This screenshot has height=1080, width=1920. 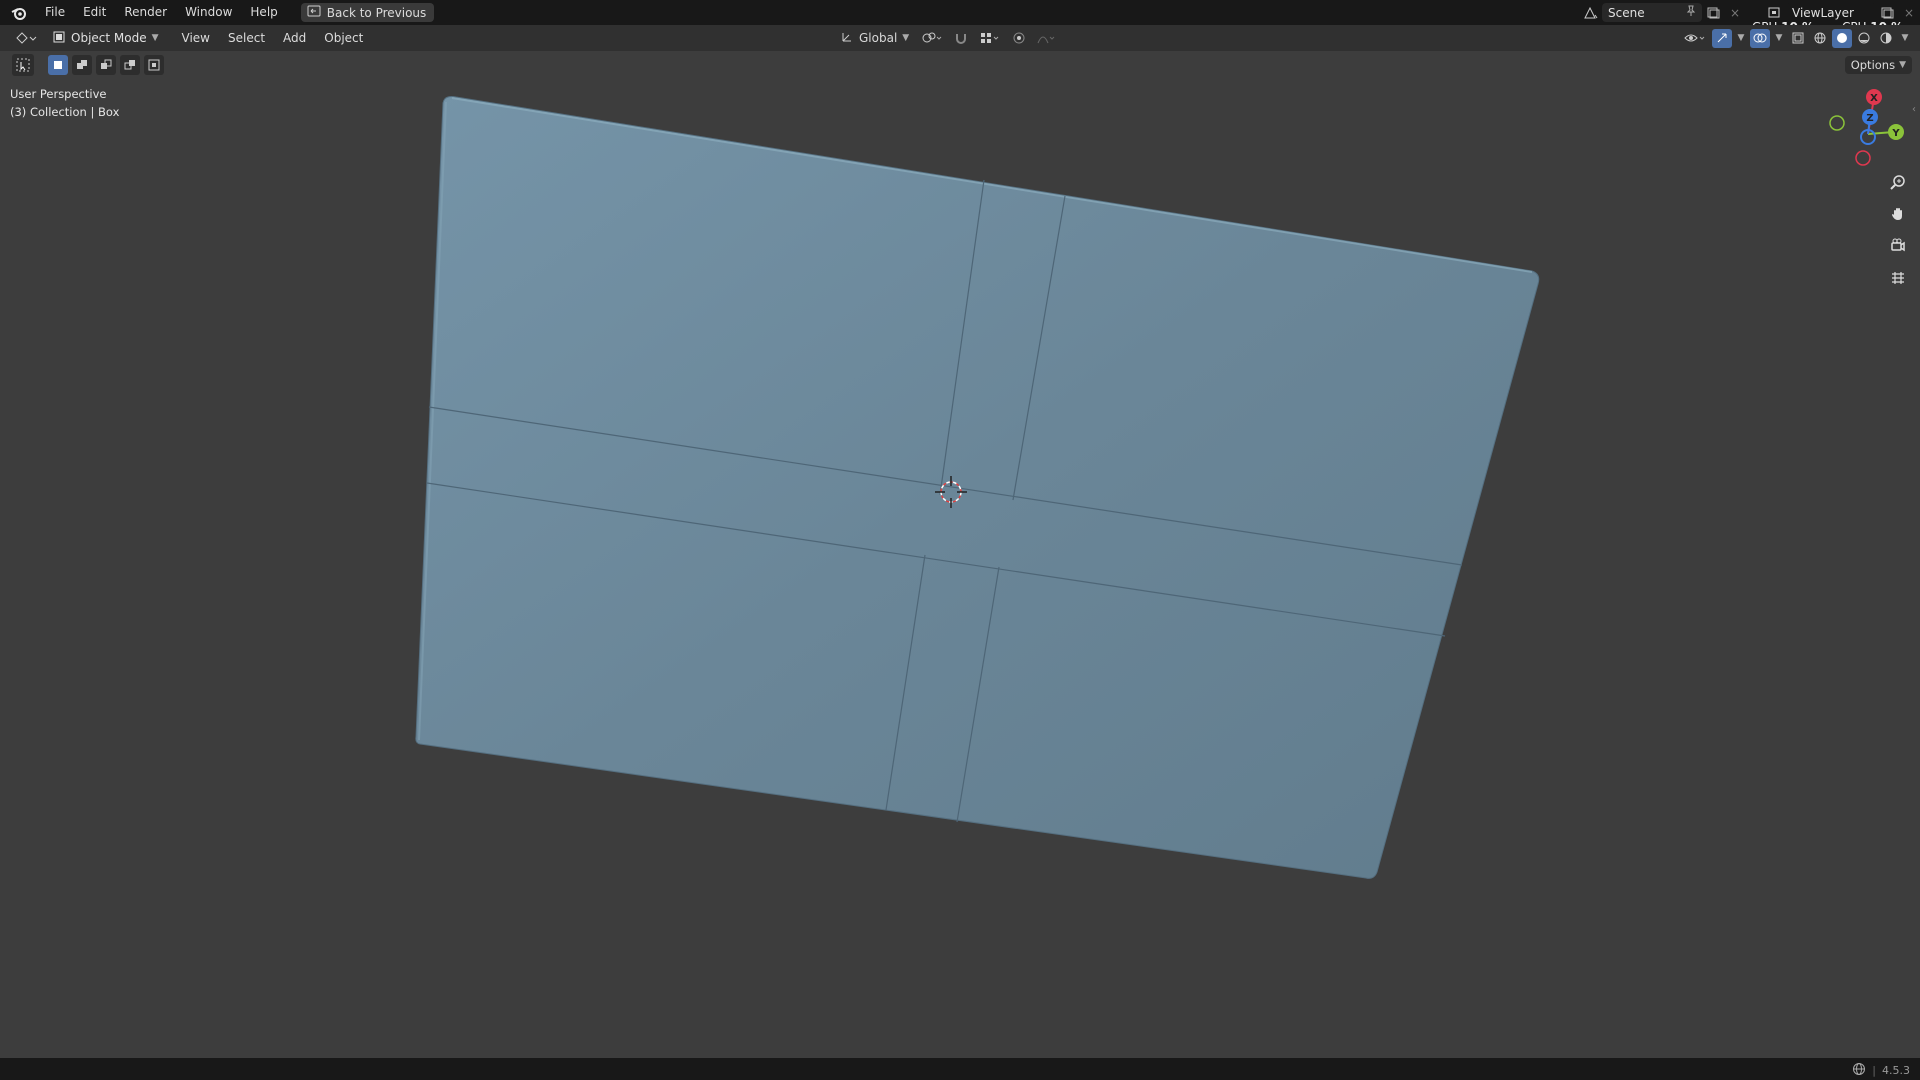 What do you see at coordinates (1886, 38) in the screenshot?
I see `rendered-shading-icon` at bounding box center [1886, 38].